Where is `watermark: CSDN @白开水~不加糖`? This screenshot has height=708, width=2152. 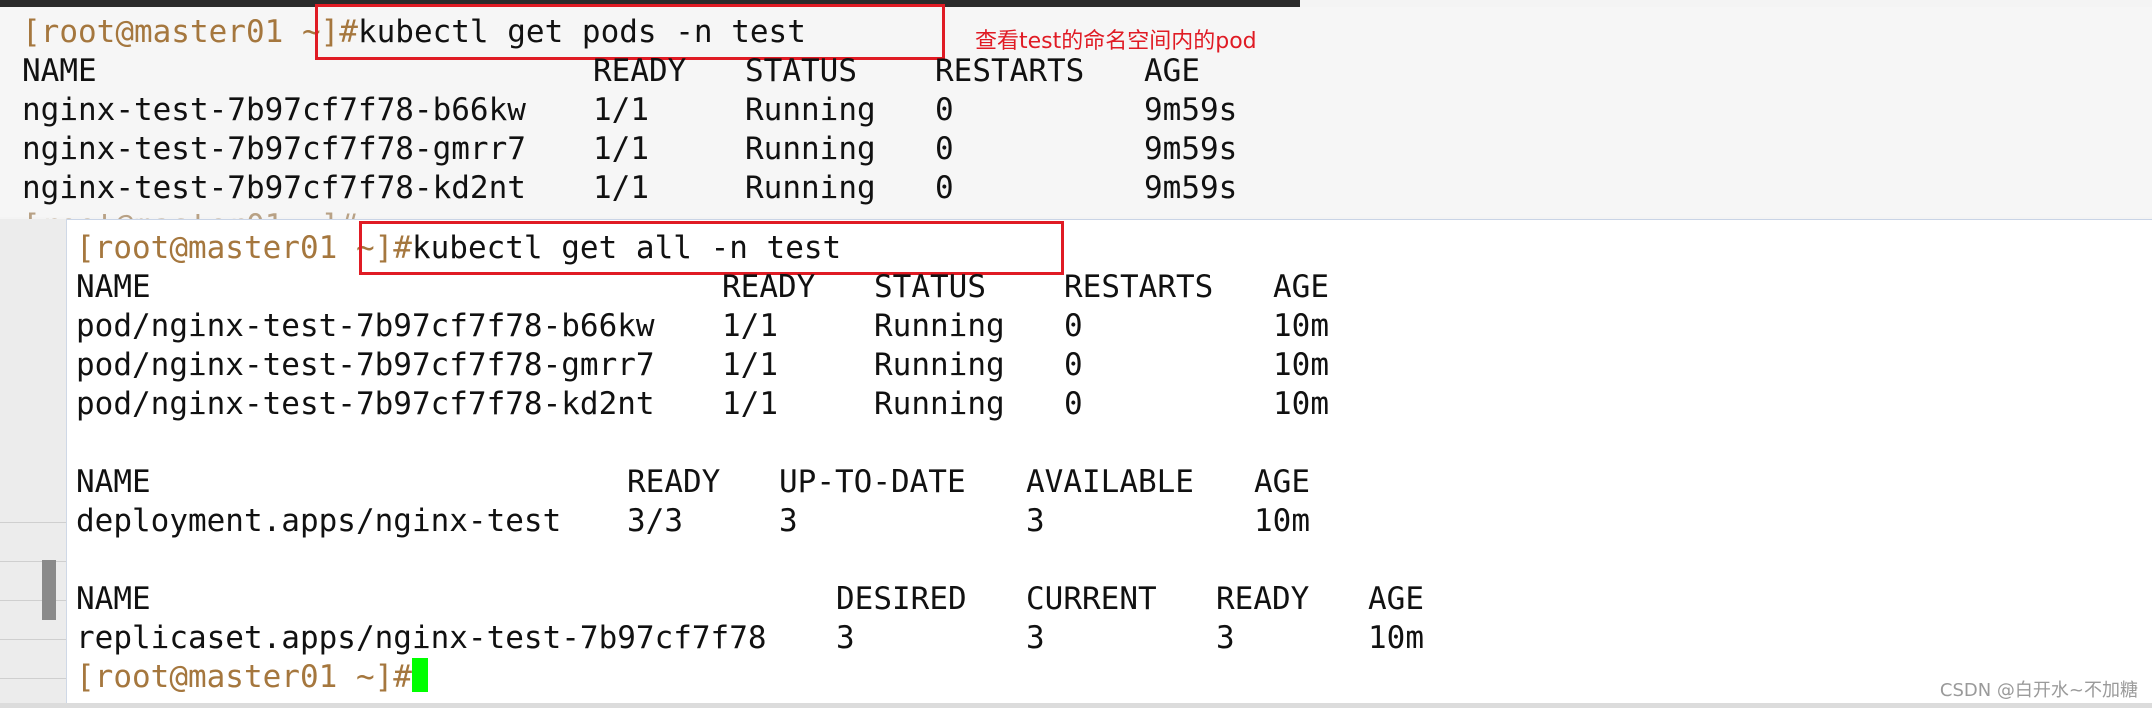 watermark: CSDN @白开水~不加糖 is located at coordinates (2038, 690).